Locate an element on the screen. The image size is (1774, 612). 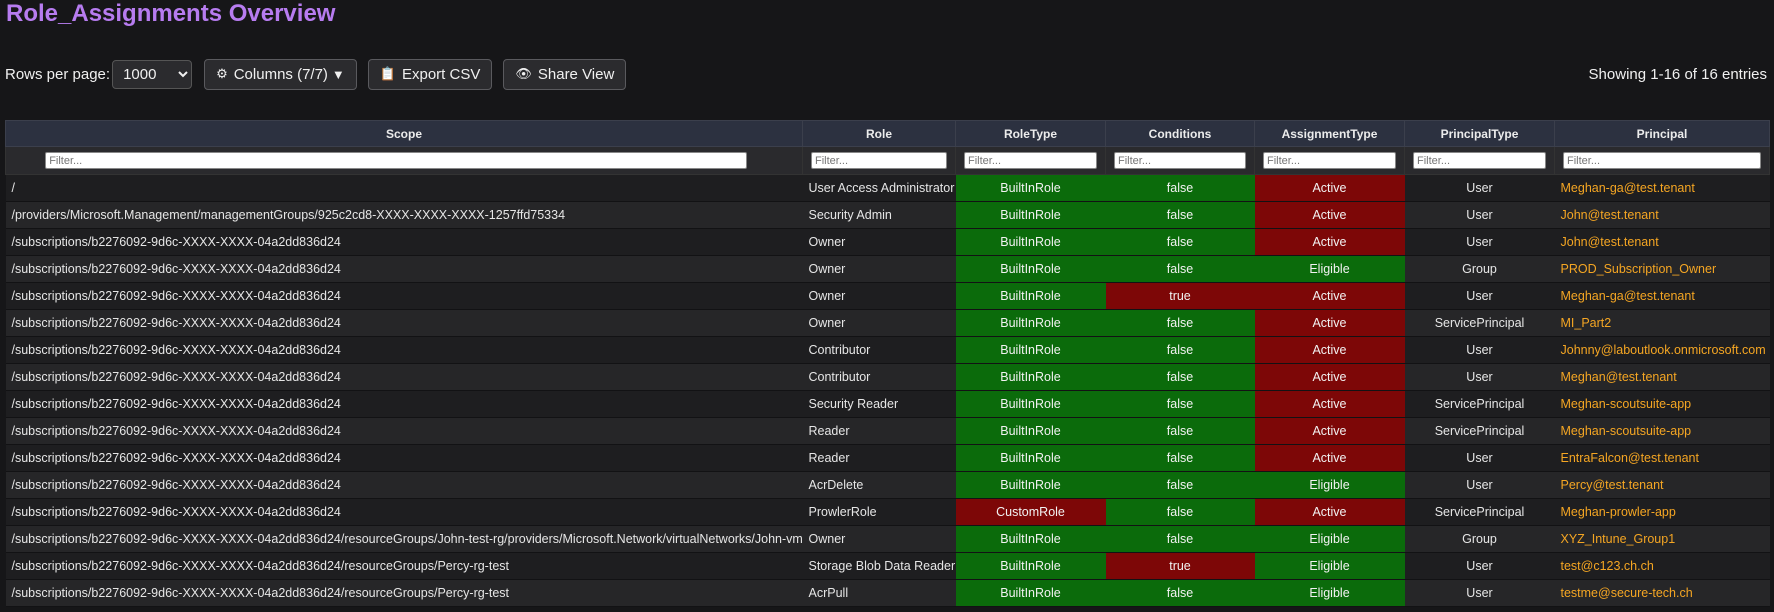
role-cell: Security Reader is located at coordinates (879, 404).